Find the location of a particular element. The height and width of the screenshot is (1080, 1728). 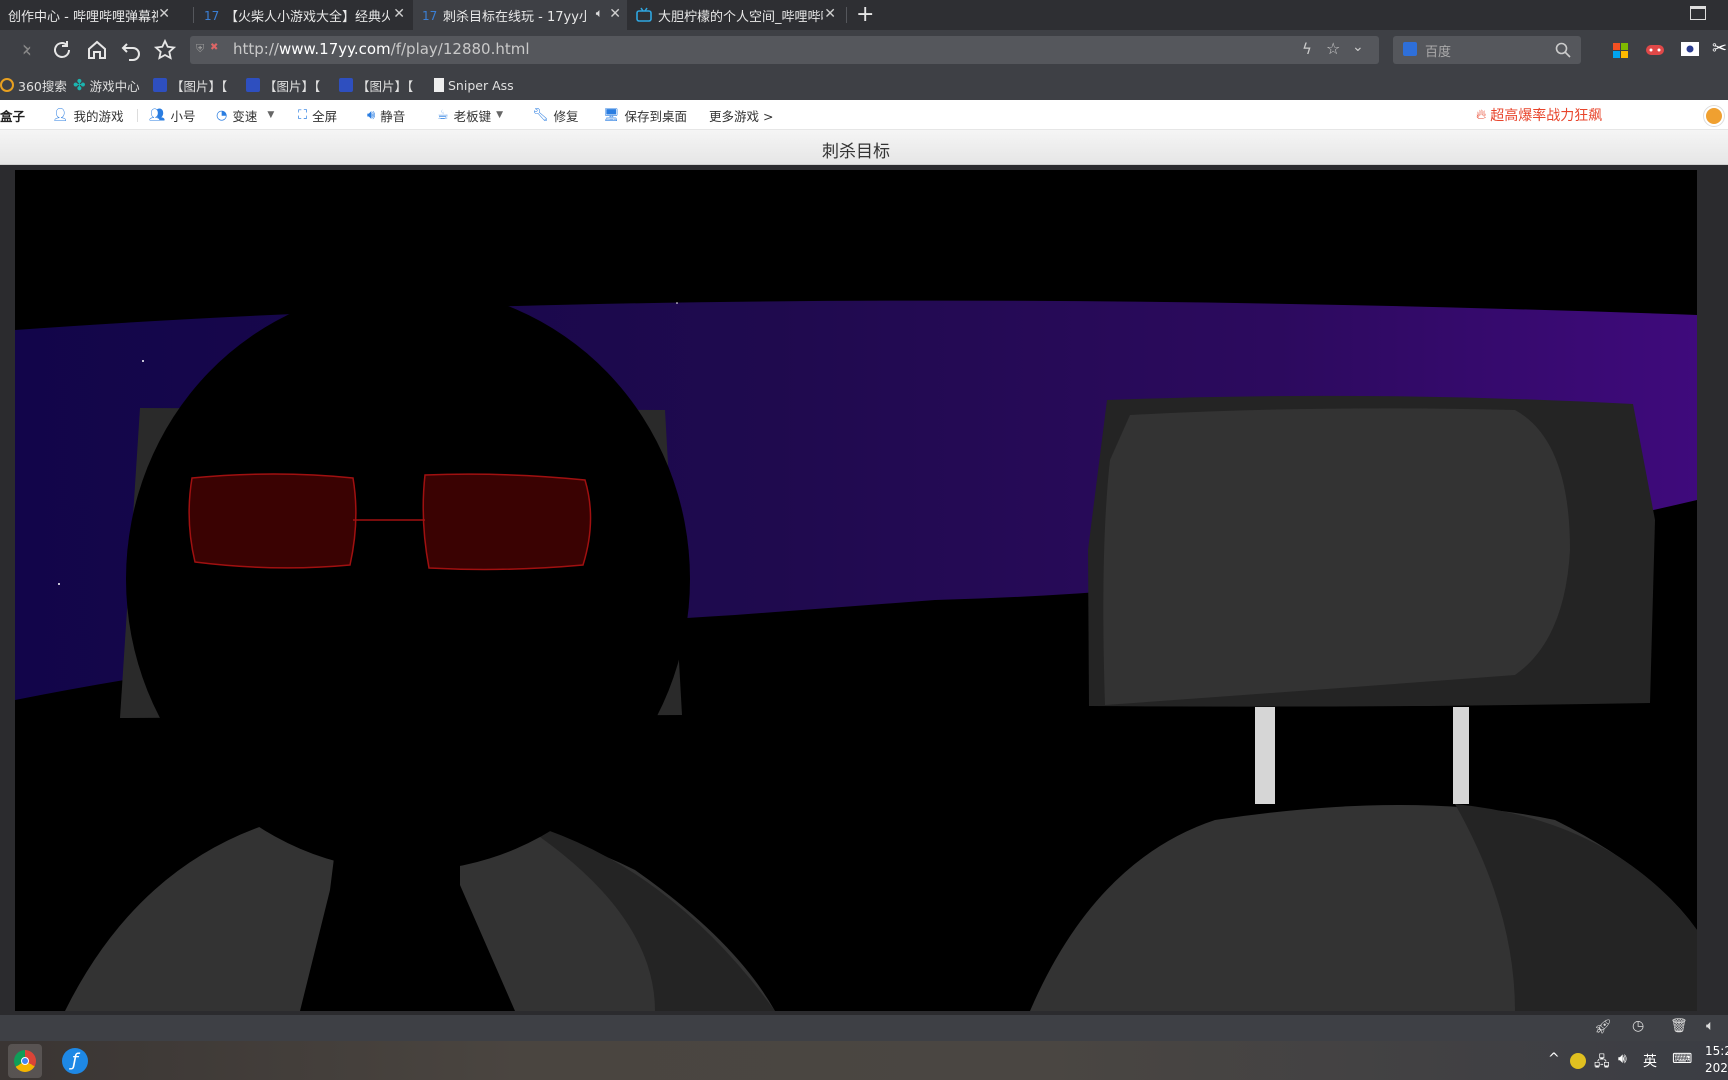

bookmark-360-search: 360搜索 is located at coordinates (33, 85).